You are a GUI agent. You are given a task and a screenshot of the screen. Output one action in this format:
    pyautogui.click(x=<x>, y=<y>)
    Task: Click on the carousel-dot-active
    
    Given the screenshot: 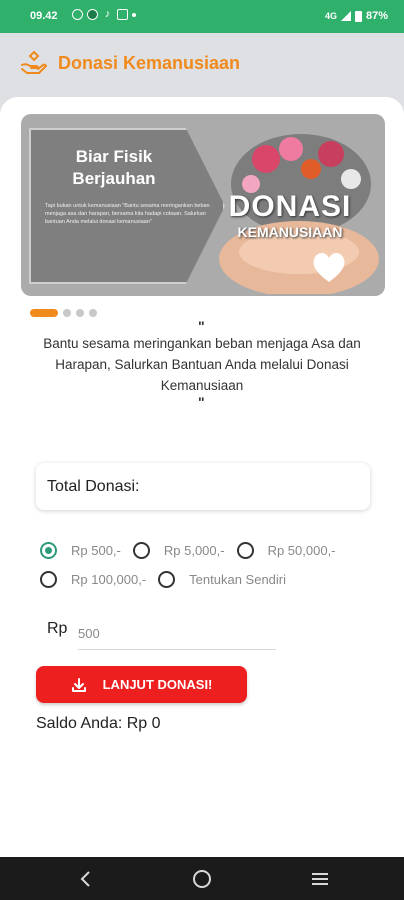 What is the action you would take?
    pyautogui.click(x=44, y=313)
    